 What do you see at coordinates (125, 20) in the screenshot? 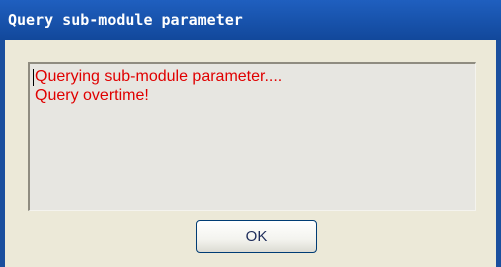
I see `window-title: Query sub-module parameter` at bounding box center [125, 20].